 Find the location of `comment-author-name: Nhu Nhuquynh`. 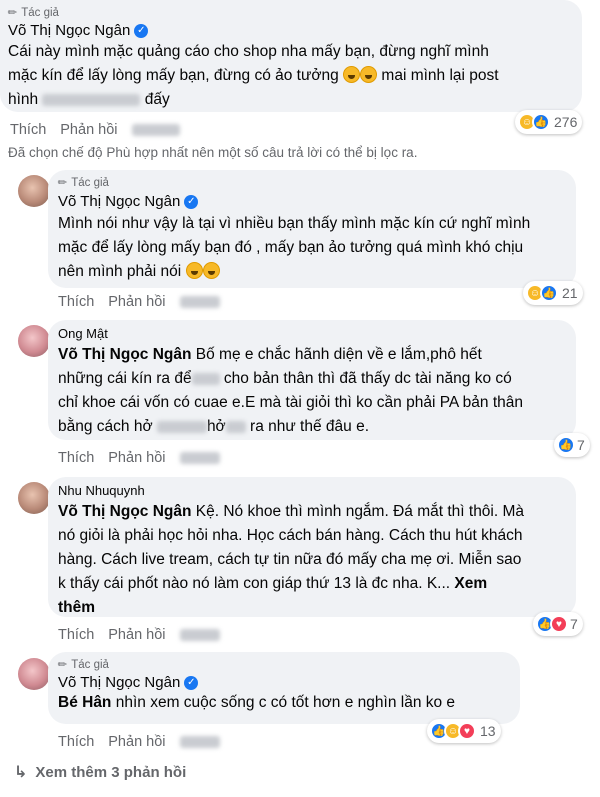

comment-author-name: Nhu Nhuquynh is located at coordinates (312, 490).